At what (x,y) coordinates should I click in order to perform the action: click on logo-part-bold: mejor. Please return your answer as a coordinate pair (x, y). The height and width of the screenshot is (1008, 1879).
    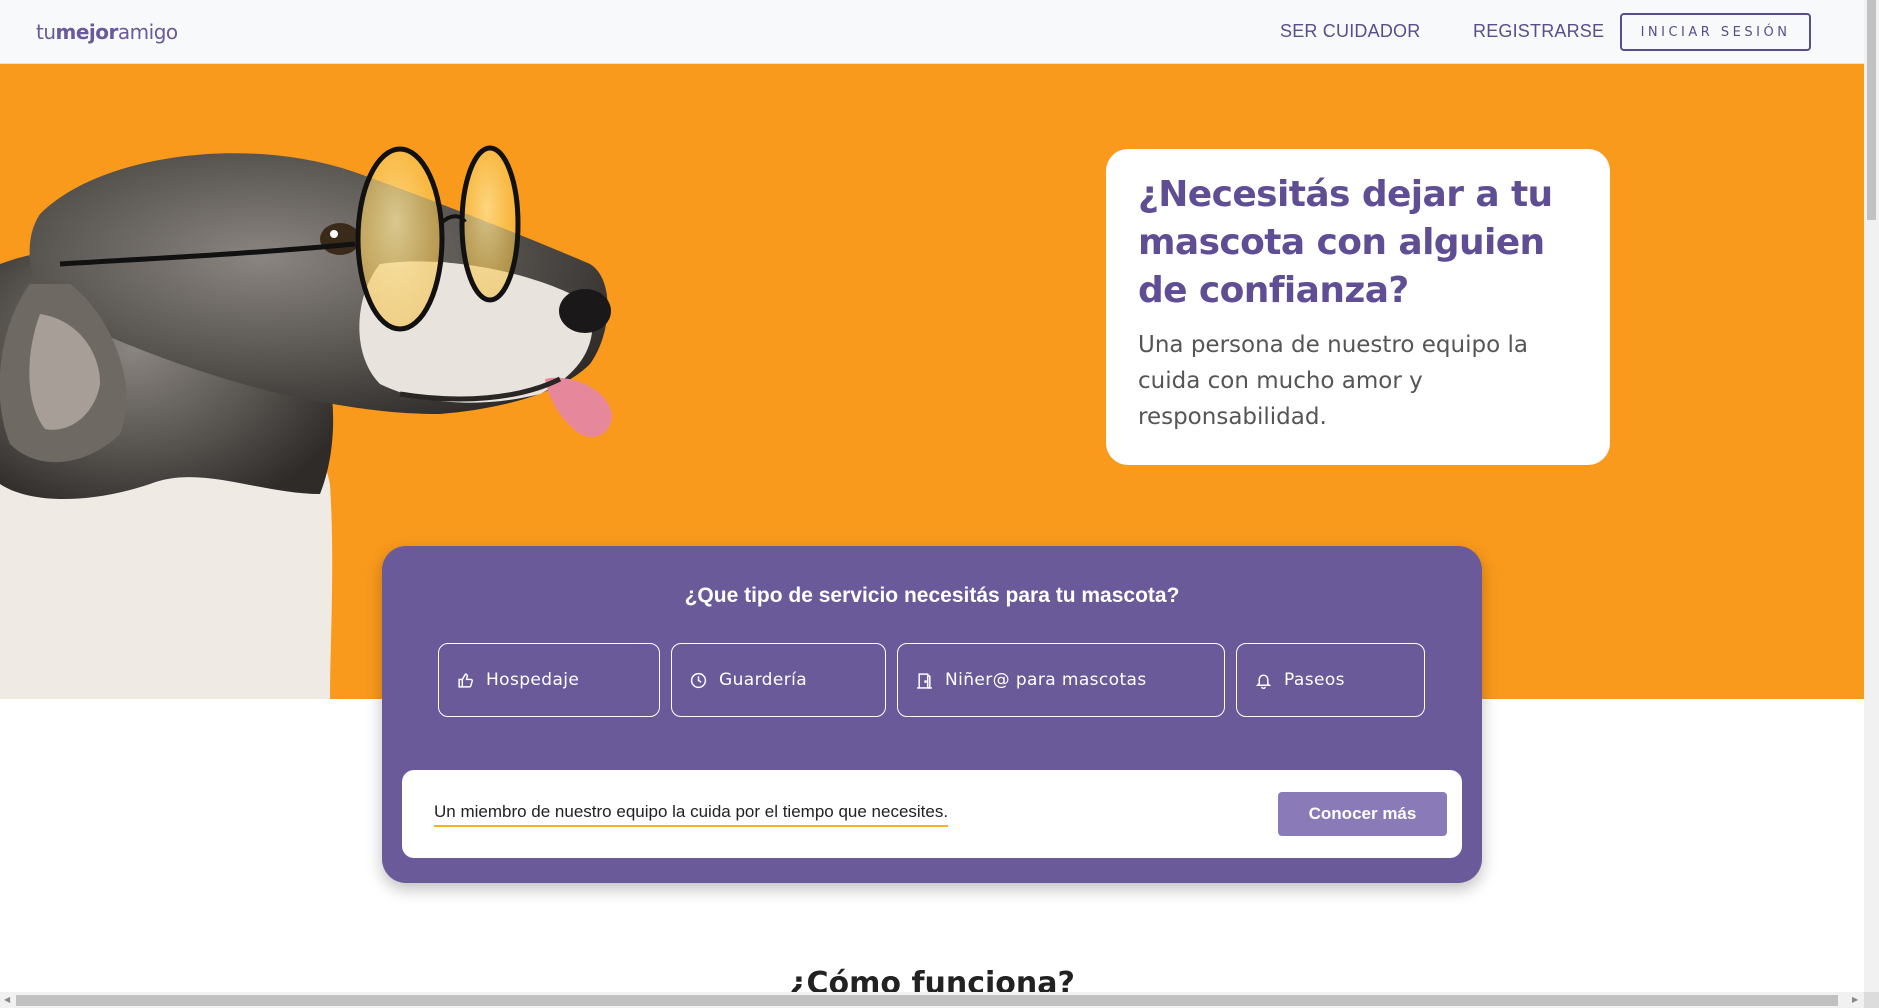
    Looking at the image, I should click on (87, 32).